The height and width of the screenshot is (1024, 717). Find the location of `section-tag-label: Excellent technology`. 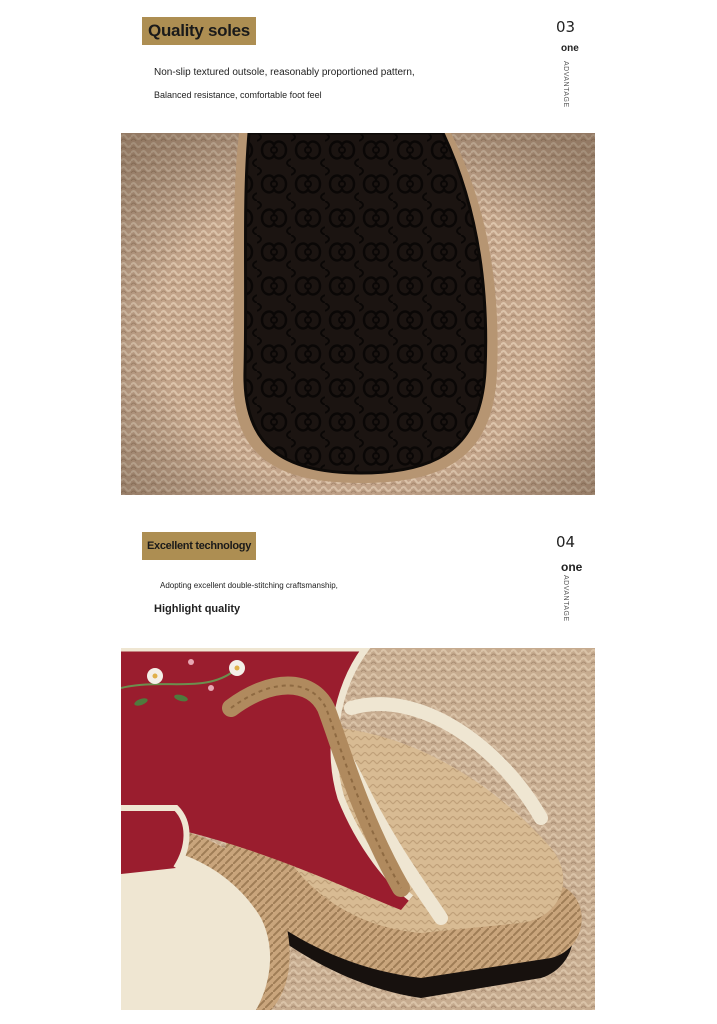

section-tag-label: Excellent technology is located at coordinates (199, 546).